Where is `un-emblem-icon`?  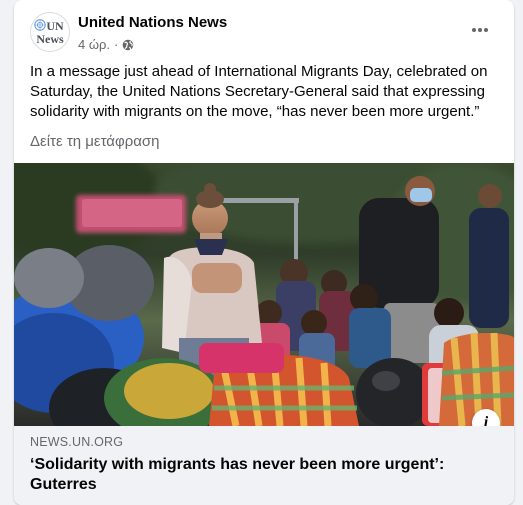
un-emblem-icon is located at coordinates (40, 25).